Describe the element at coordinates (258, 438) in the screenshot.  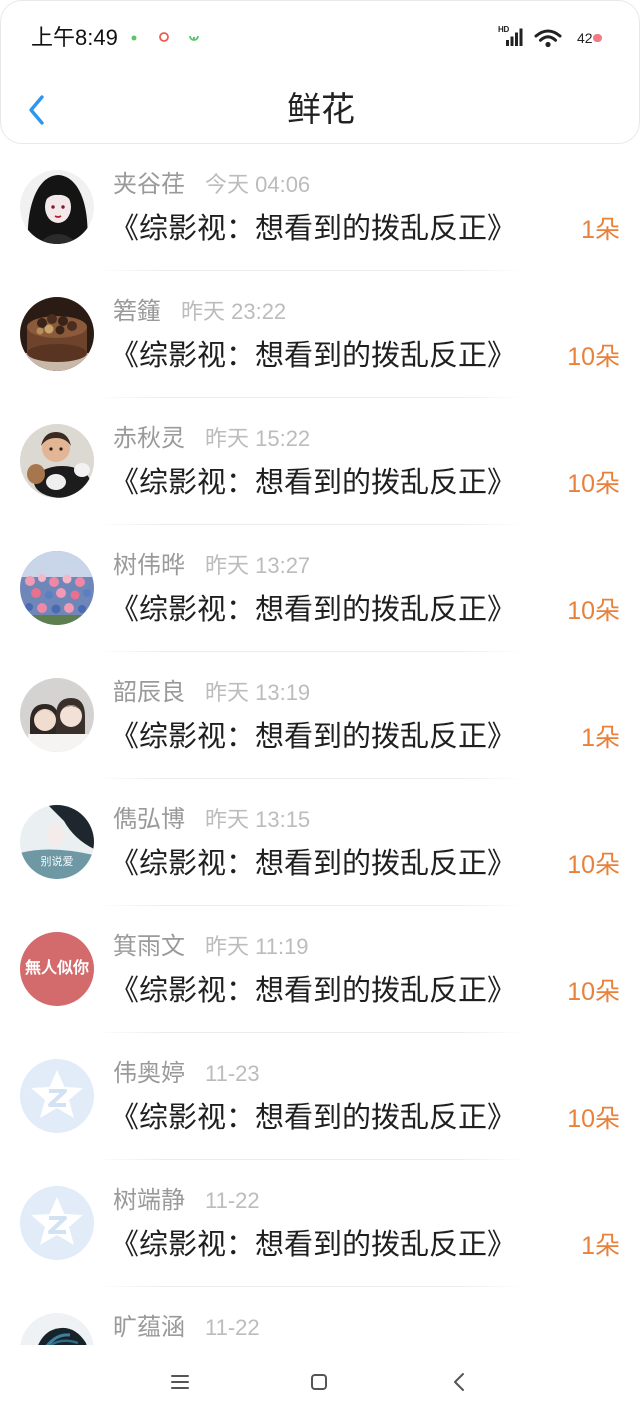
I see `sent-time: 昨天 15:22` at that location.